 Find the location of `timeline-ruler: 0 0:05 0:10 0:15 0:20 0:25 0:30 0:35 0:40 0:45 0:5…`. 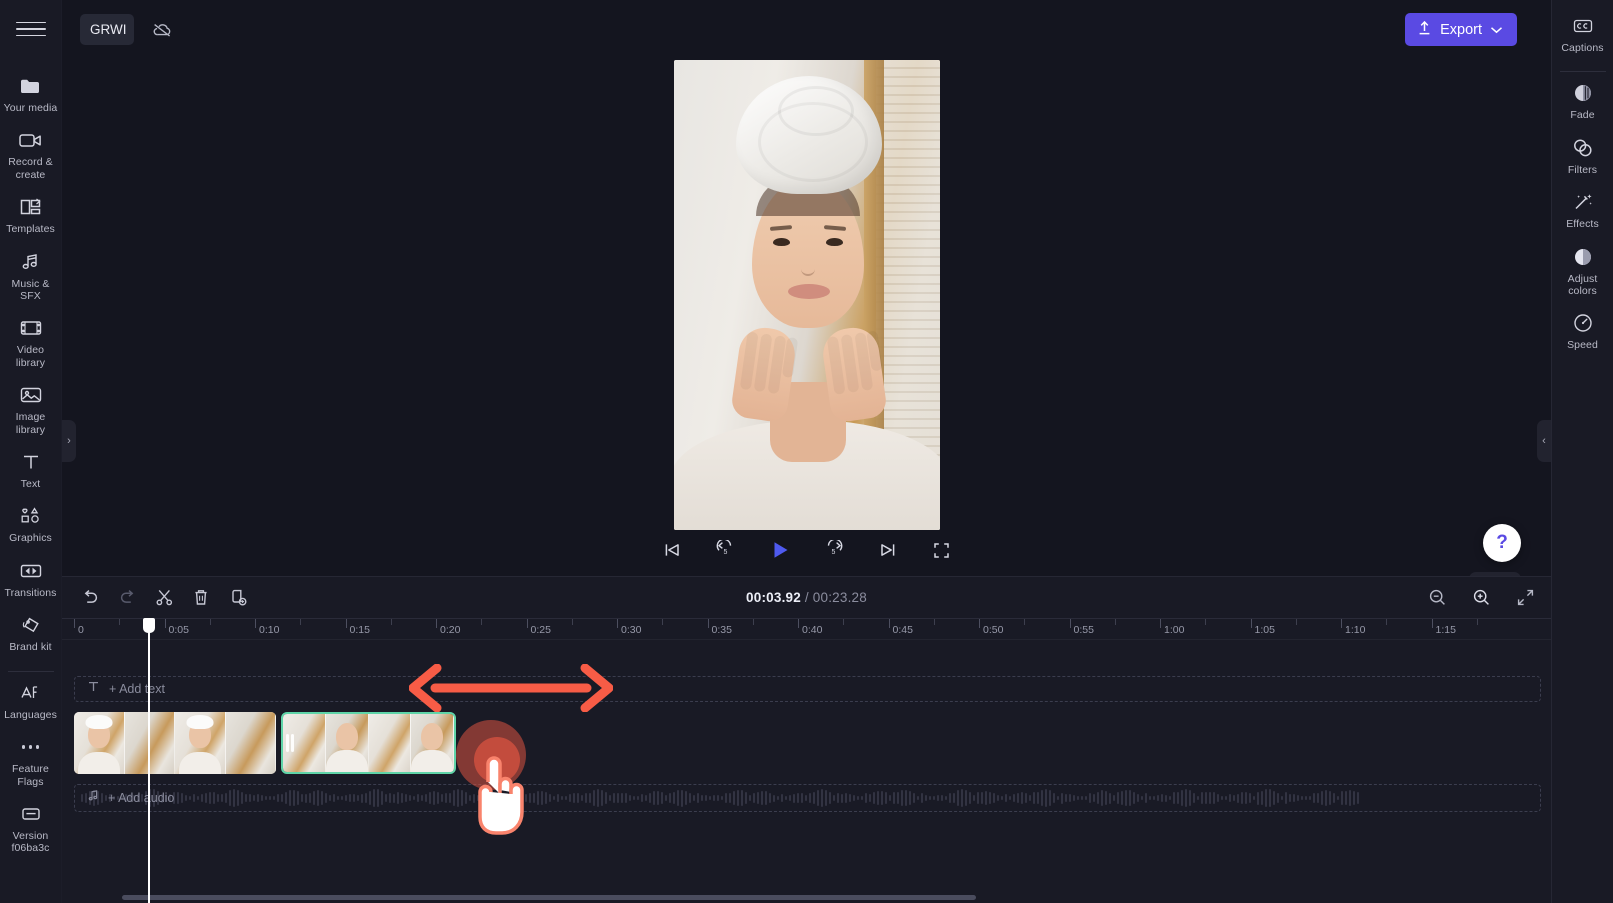

timeline-ruler: 0 0:05 0:10 0:15 0:20 0:25 0:30 0:35 0:40 0:45 0:5… is located at coordinates (806, 629).